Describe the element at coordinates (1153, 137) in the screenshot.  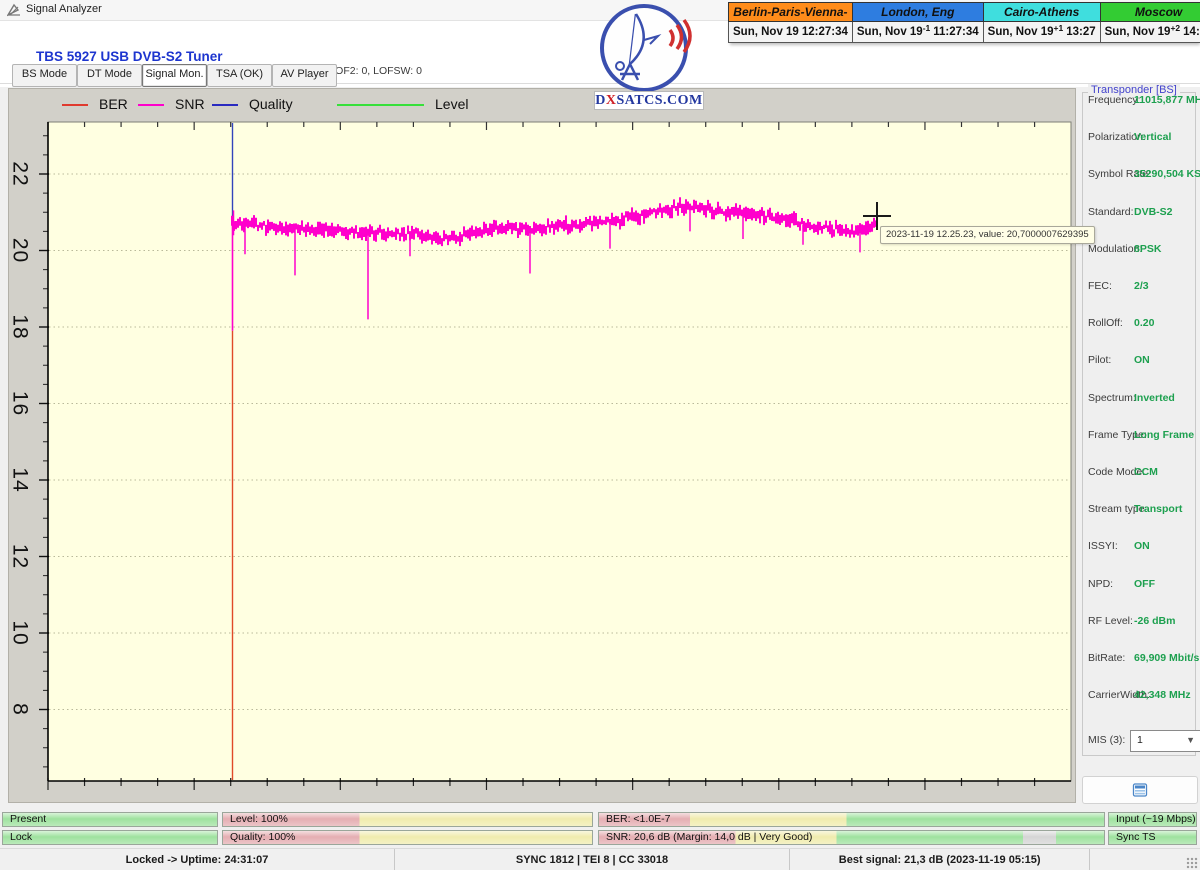
I see `transponder-row-value: Vertical` at that location.